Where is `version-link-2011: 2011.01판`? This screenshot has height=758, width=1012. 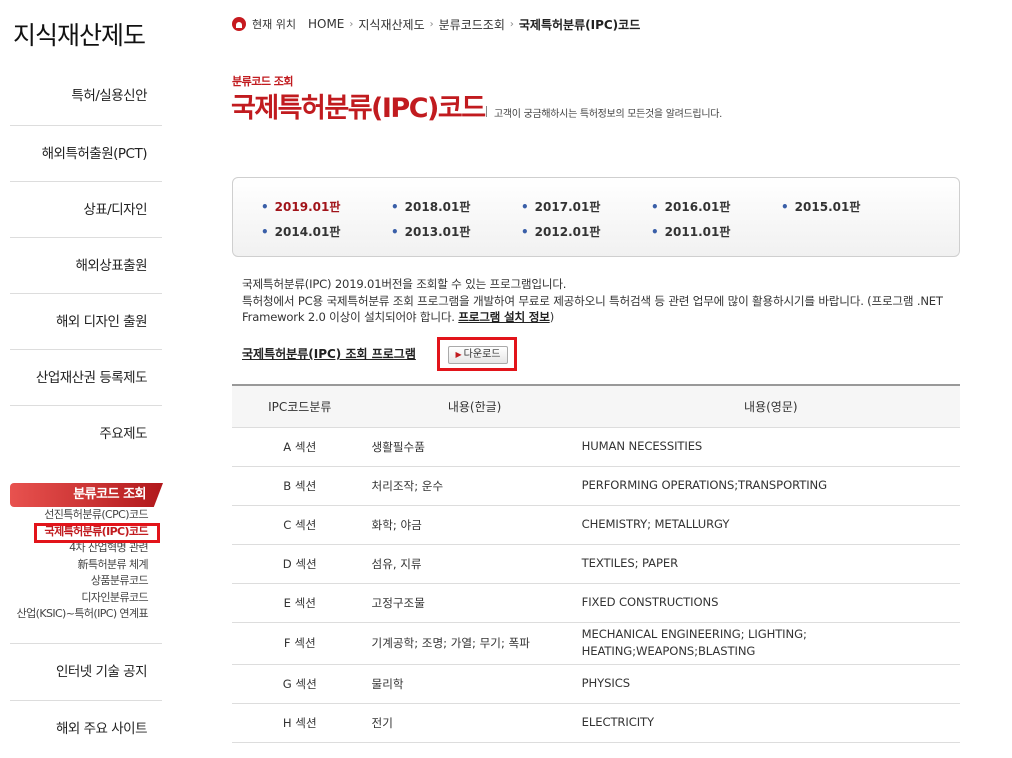
version-link-2011: 2011.01판 is located at coordinates (691, 231).